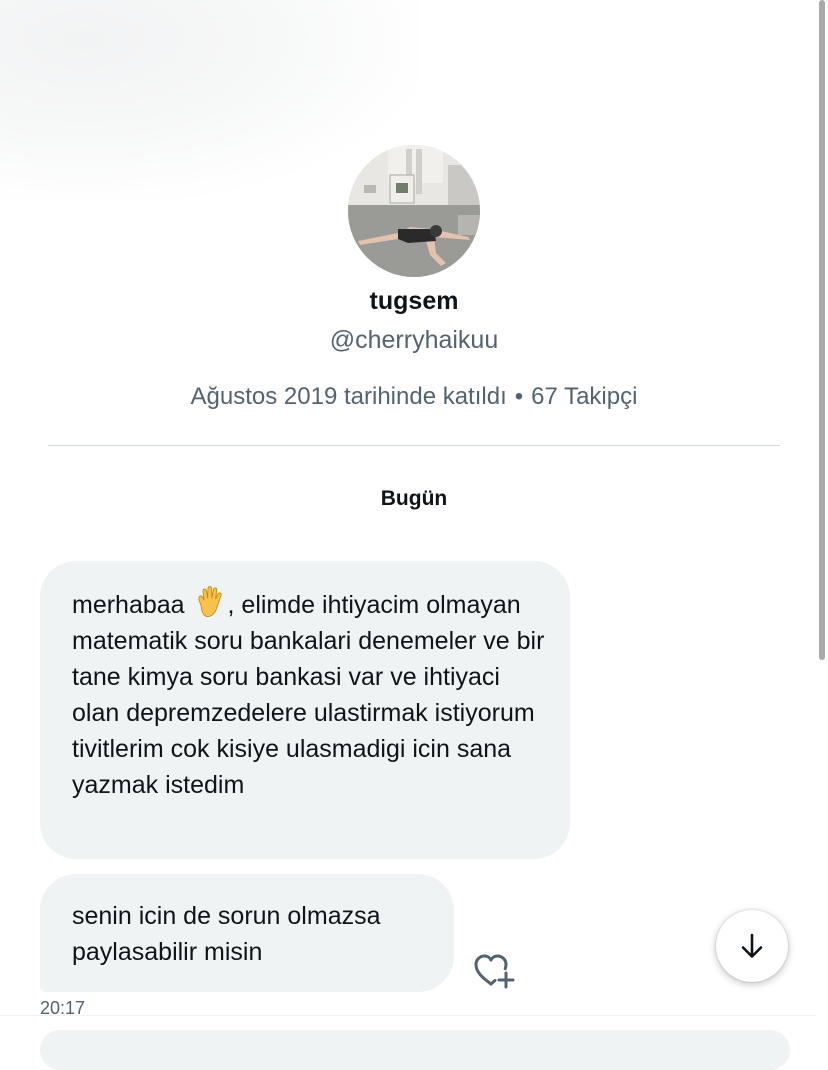  What do you see at coordinates (414, 498) in the screenshot?
I see `day-separator: Bugün` at bounding box center [414, 498].